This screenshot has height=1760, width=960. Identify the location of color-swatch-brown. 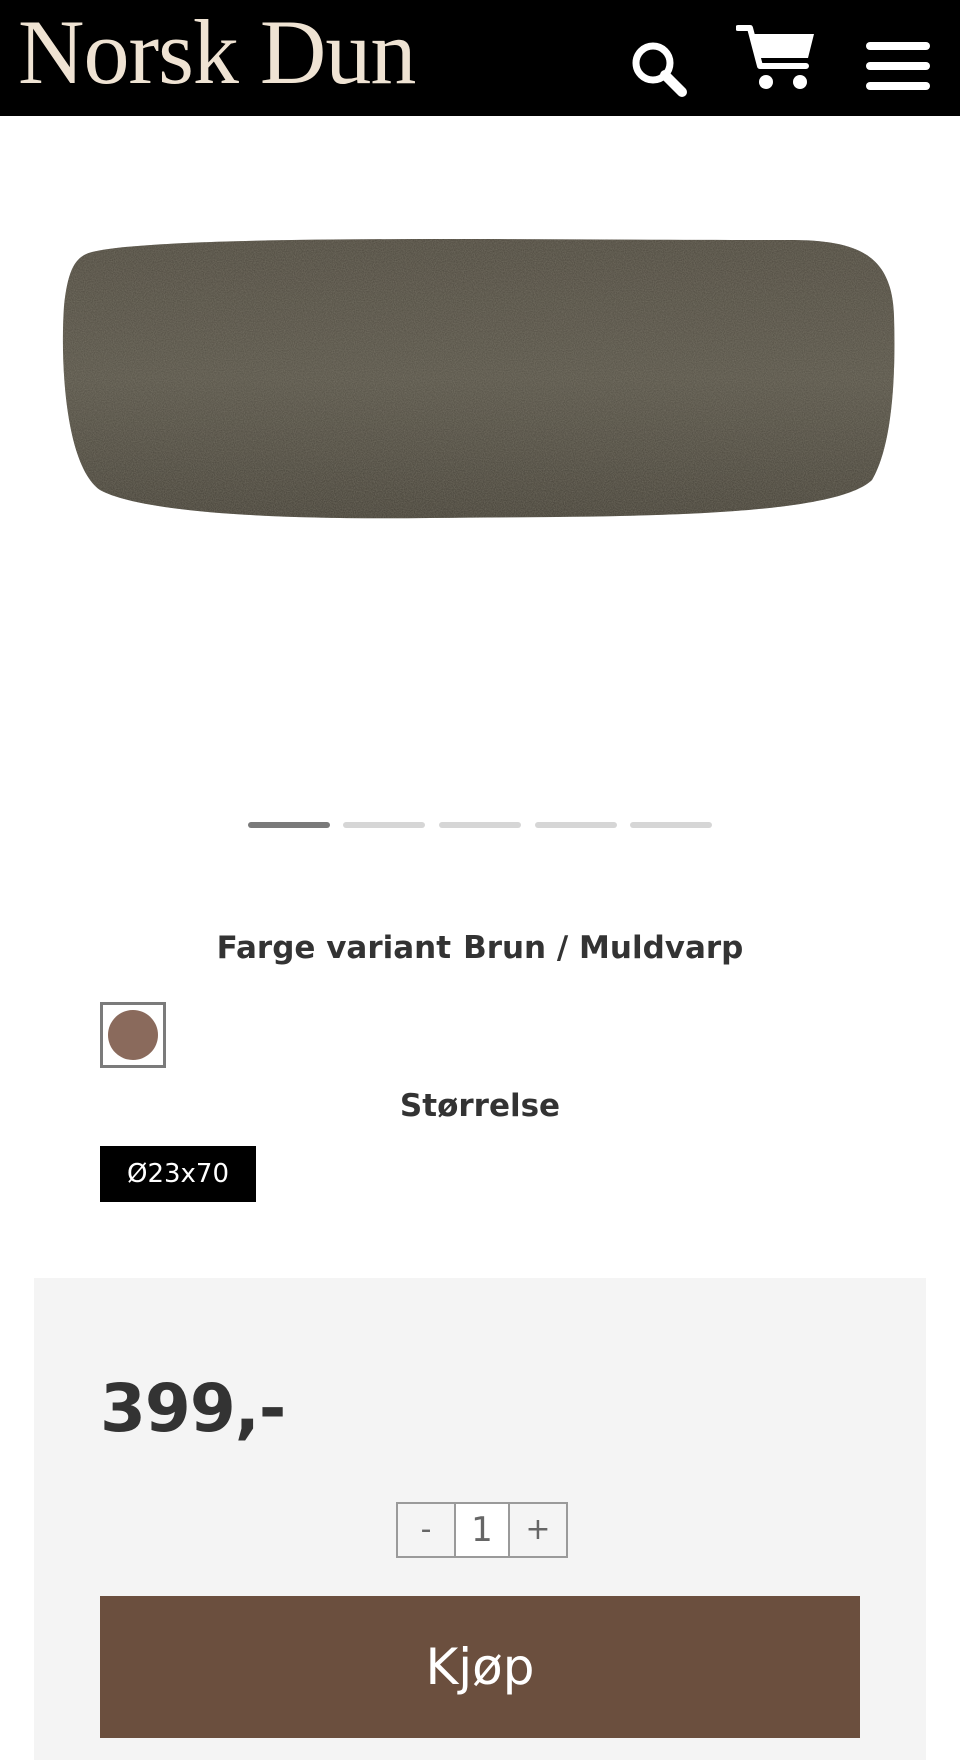
(133, 1035).